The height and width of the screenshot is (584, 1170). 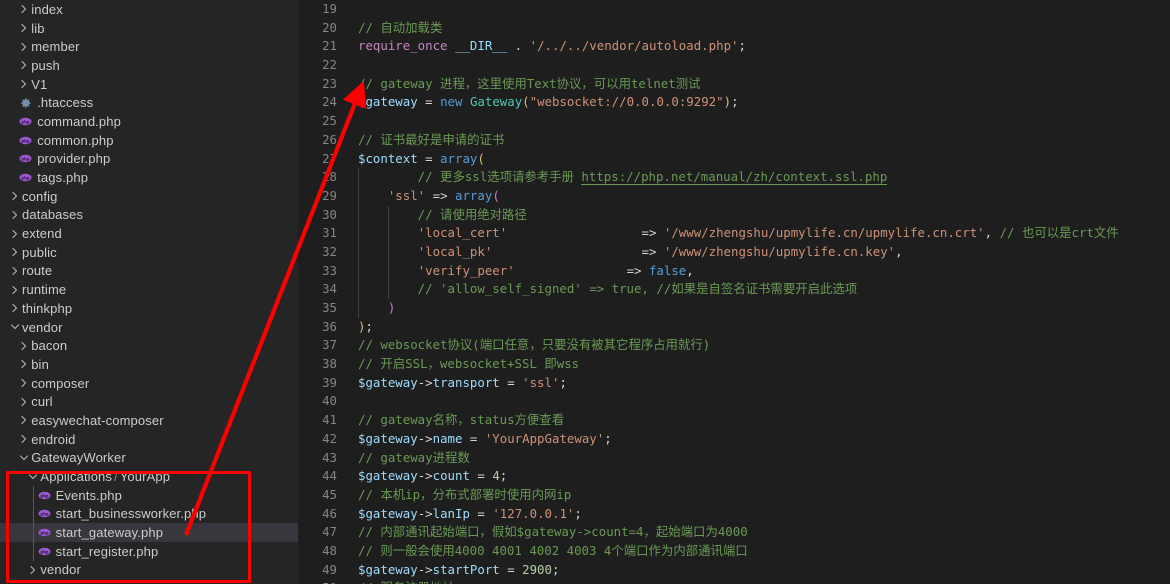 I want to click on code-line-content: // websocket协议(端口任意，只要没有被其它程序占用就行), so click(x=760, y=345).